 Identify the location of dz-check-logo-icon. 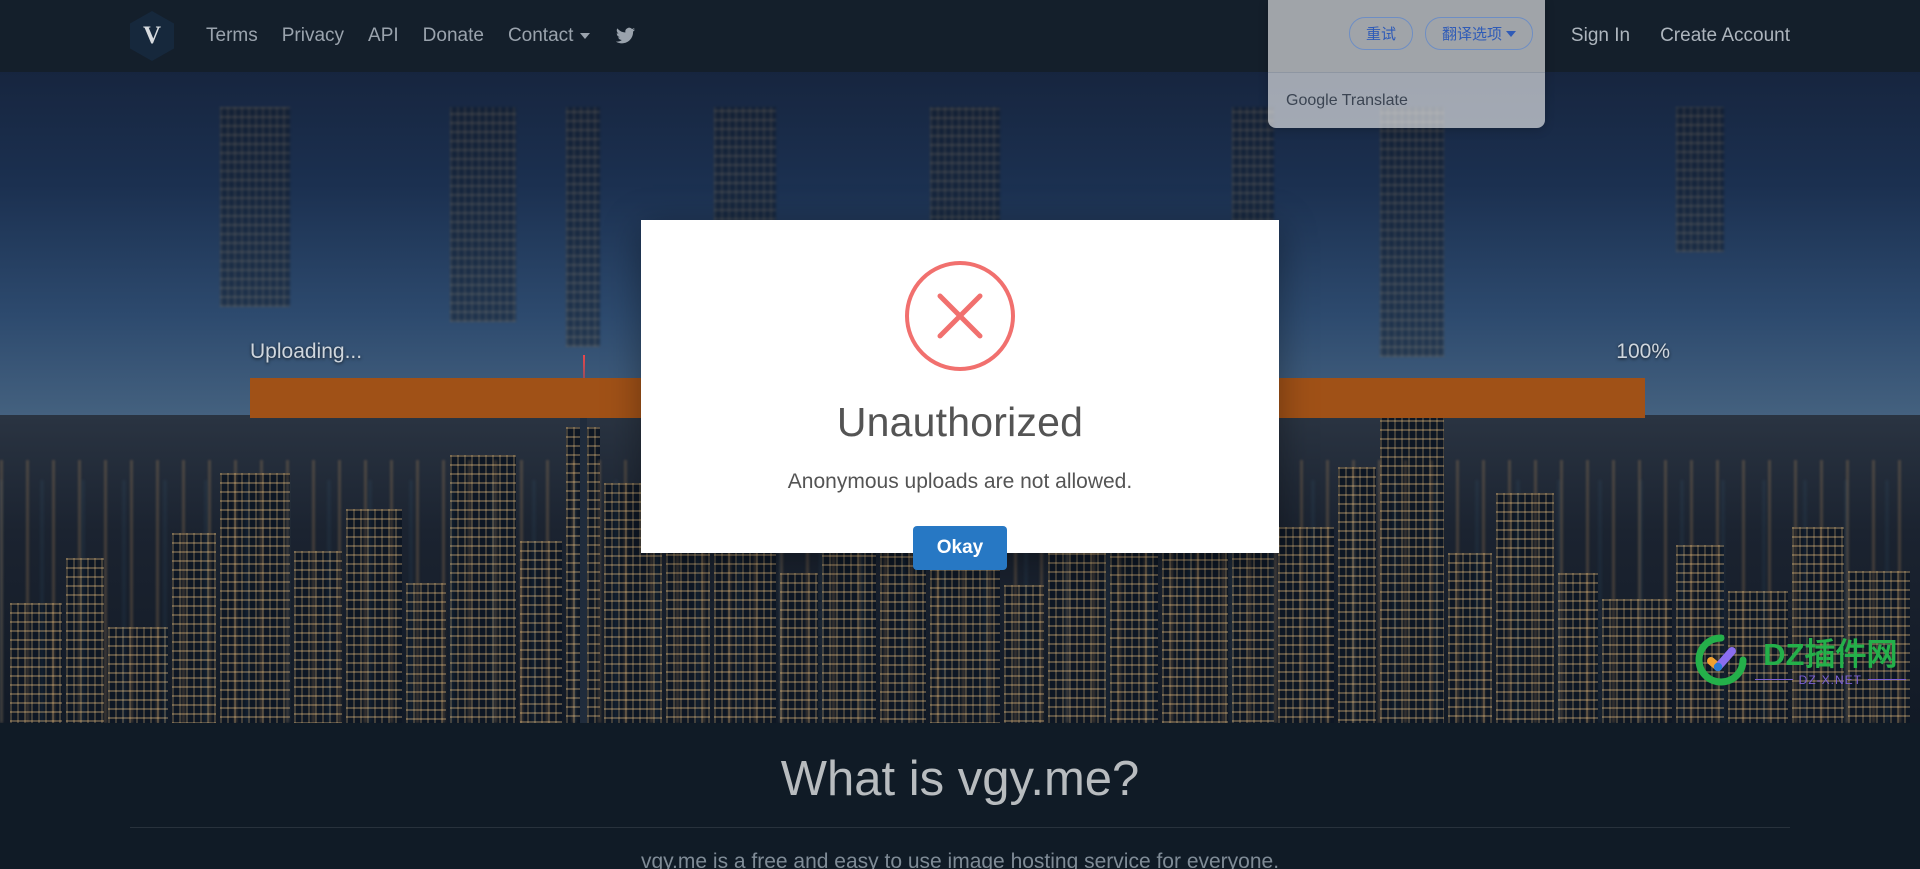
(1721, 662).